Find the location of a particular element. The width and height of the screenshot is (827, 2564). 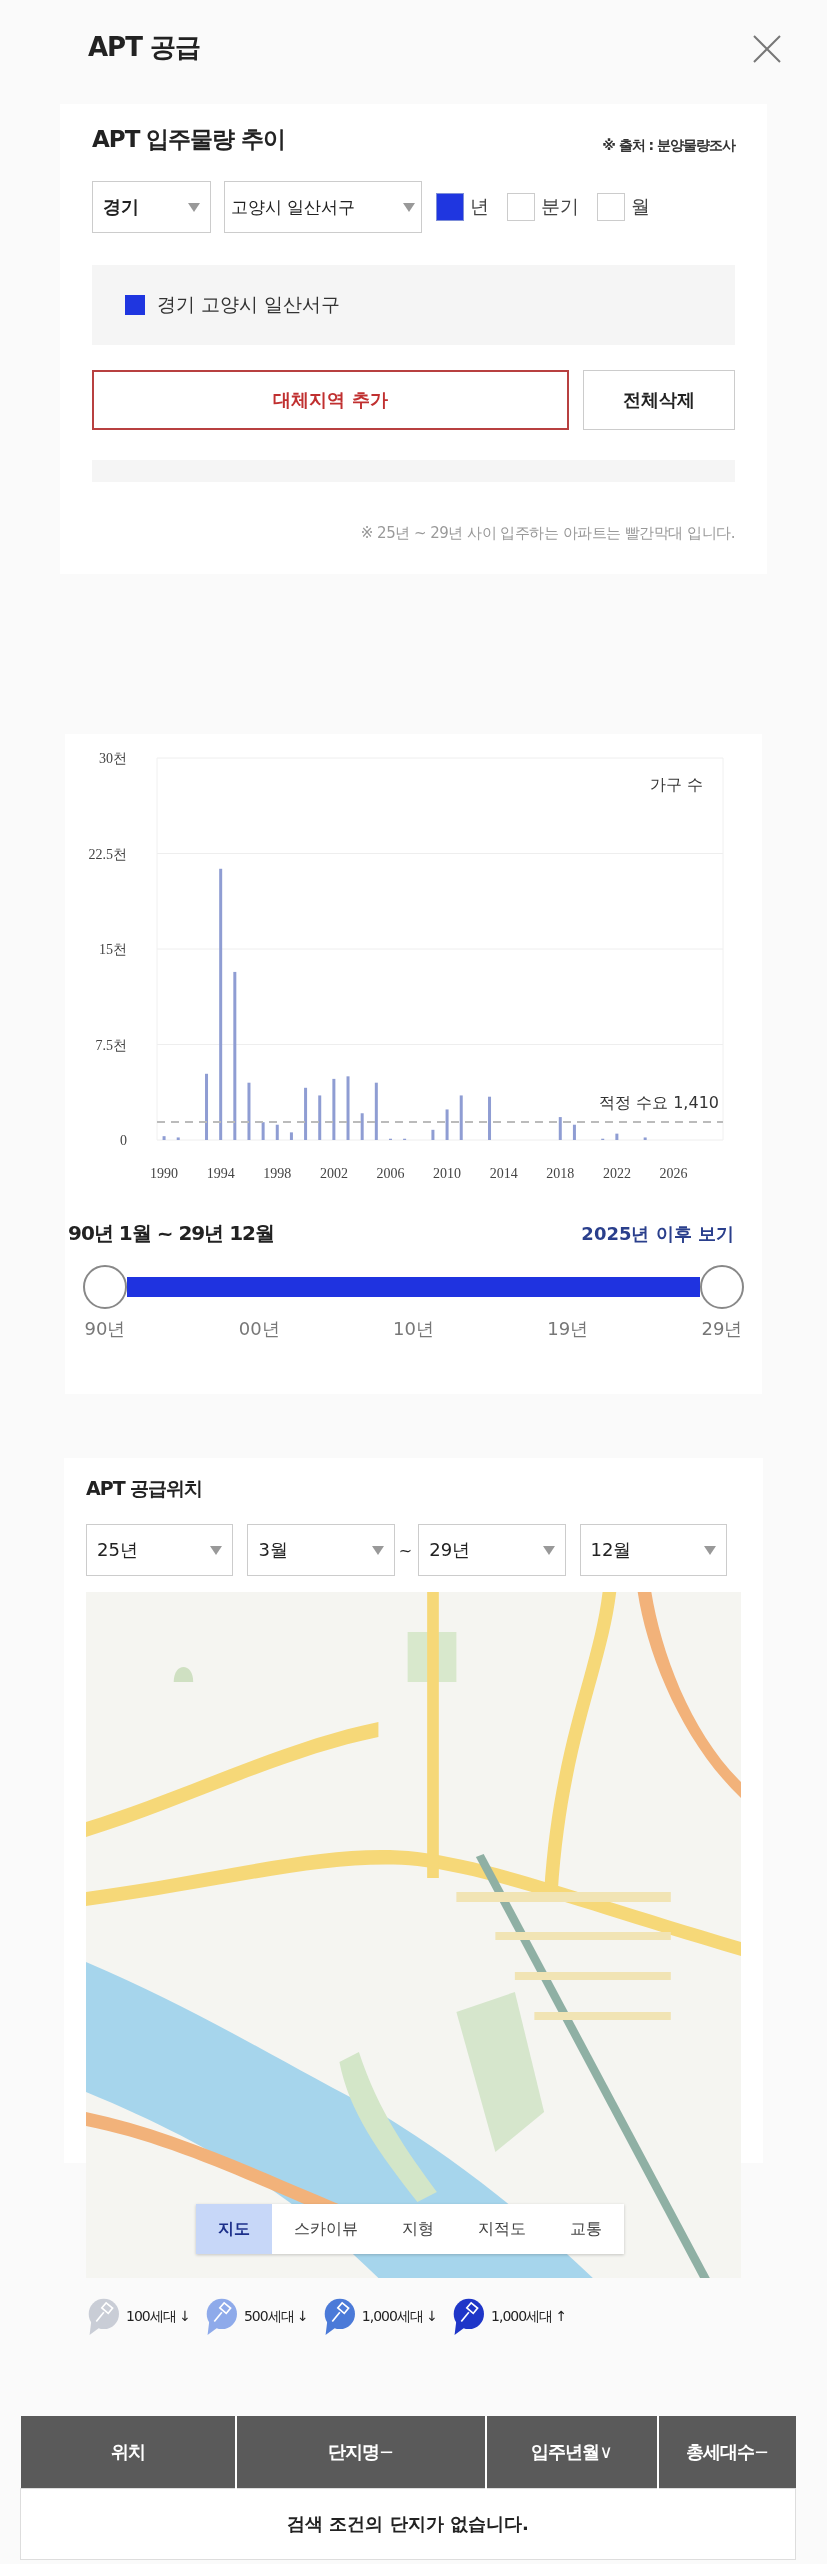

slider-tick-label: 10년 is located at coordinates (413, 1329).